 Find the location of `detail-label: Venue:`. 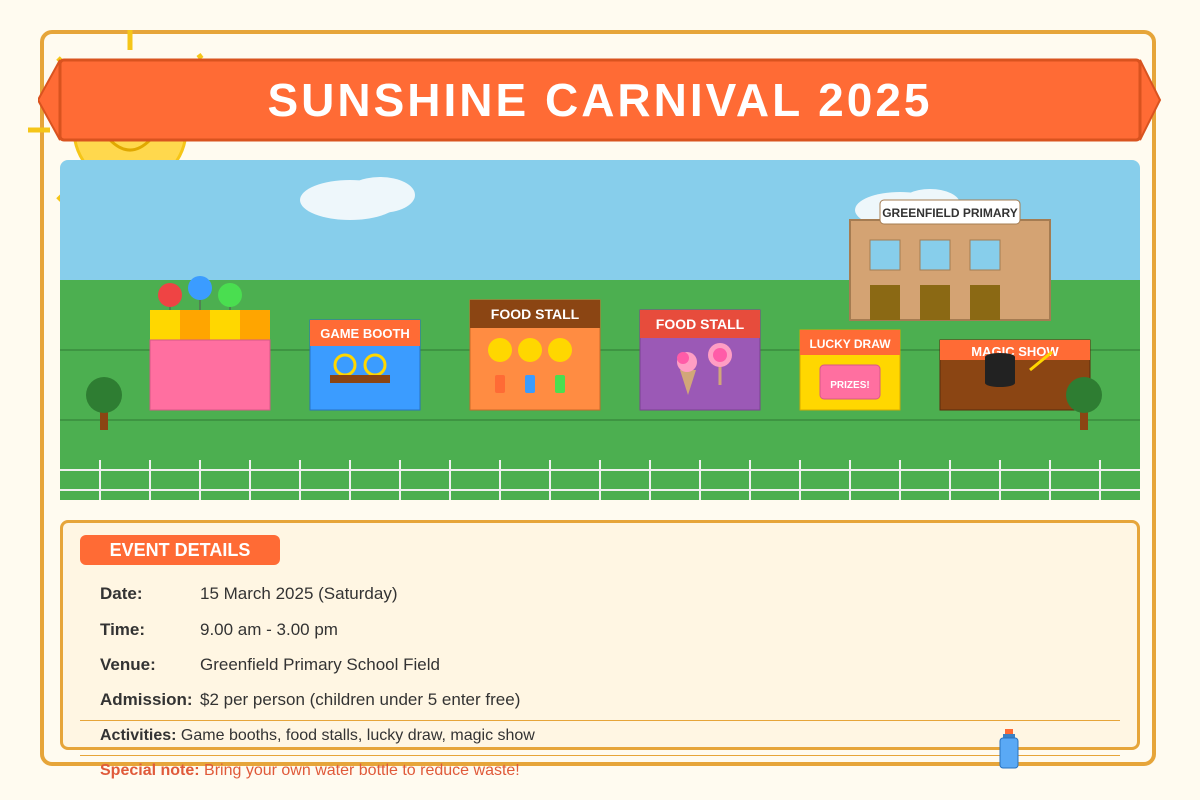

detail-label: Venue: is located at coordinates (128, 664).